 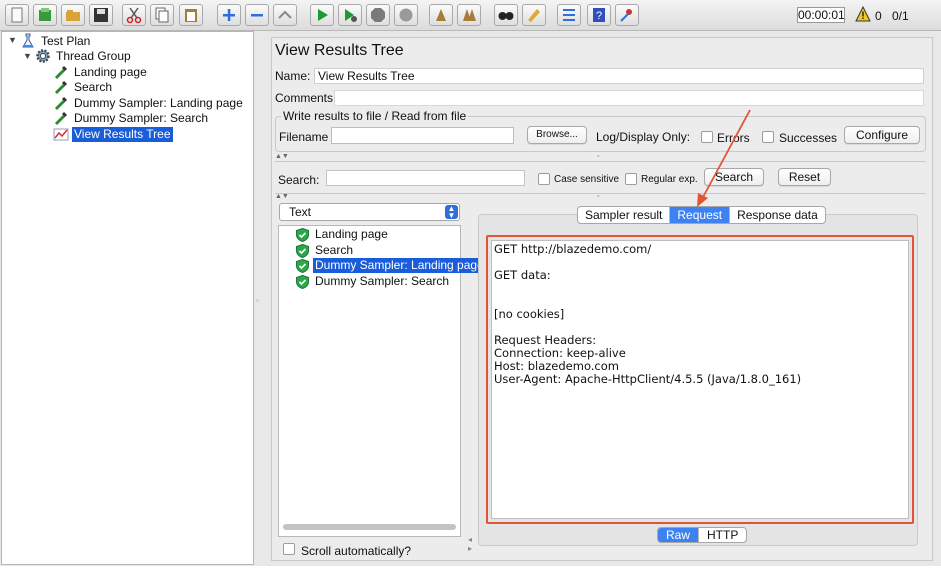 I want to click on detail-tabs: Sampler result Request Response data, so click(x=701, y=215).